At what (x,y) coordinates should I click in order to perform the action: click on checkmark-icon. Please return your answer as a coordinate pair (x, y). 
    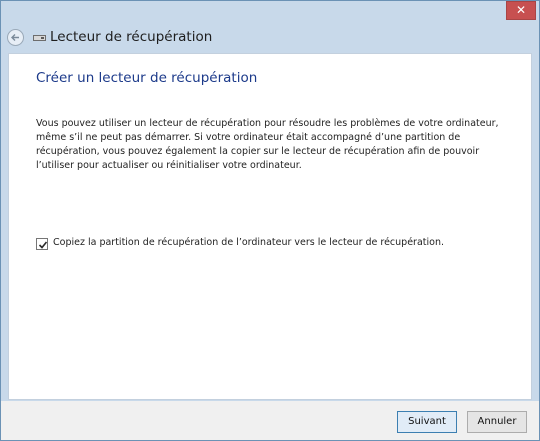
    Looking at the image, I should click on (43, 245).